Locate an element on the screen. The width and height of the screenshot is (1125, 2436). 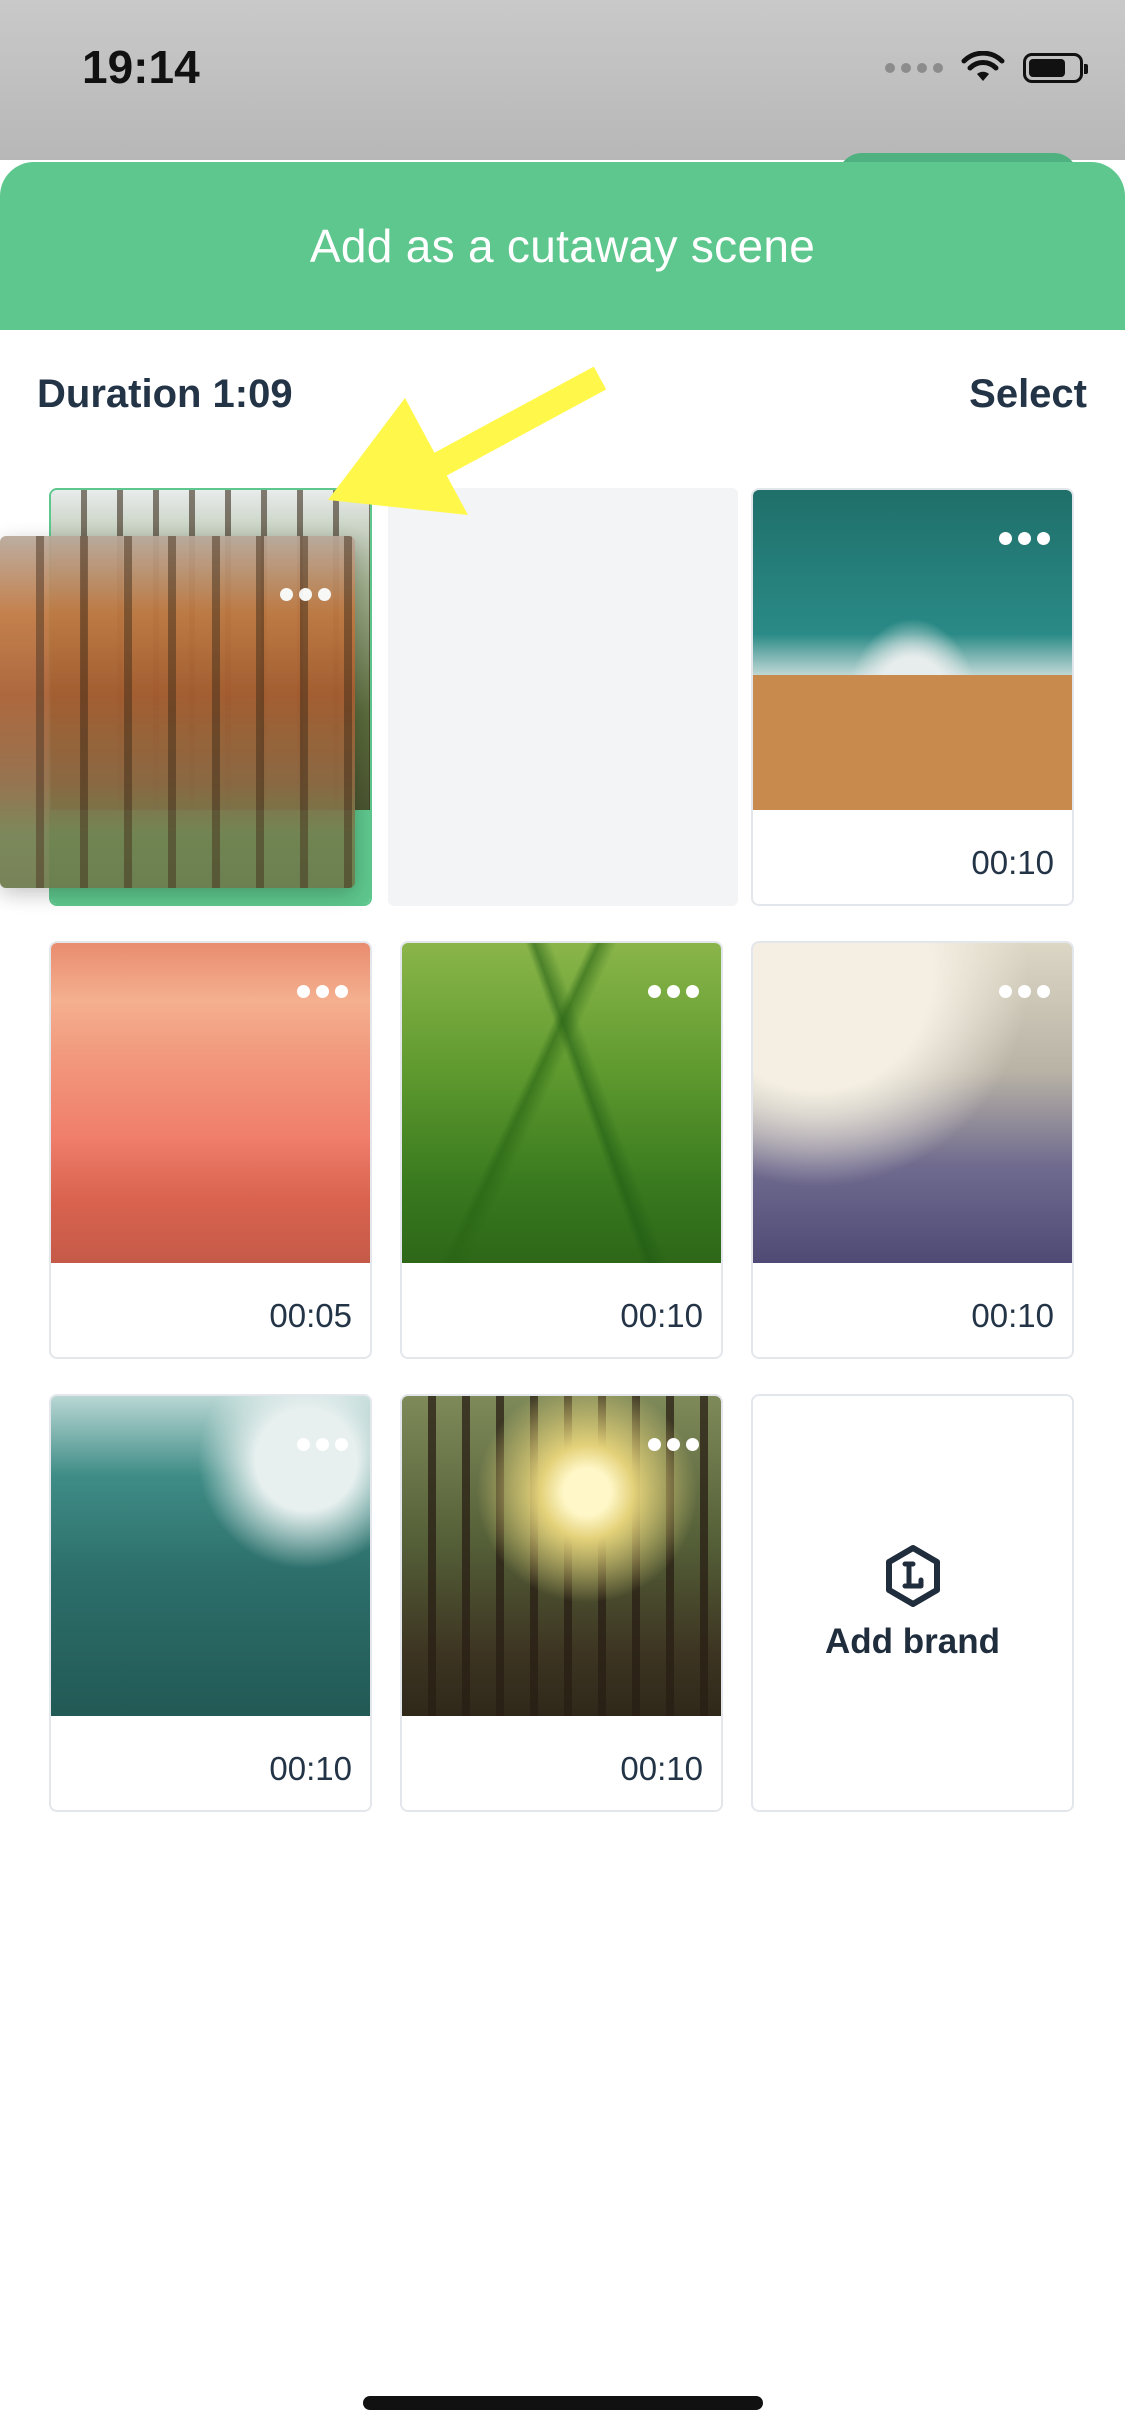
header-title: Add as a cutaway scene is located at coordinates (562, 246).